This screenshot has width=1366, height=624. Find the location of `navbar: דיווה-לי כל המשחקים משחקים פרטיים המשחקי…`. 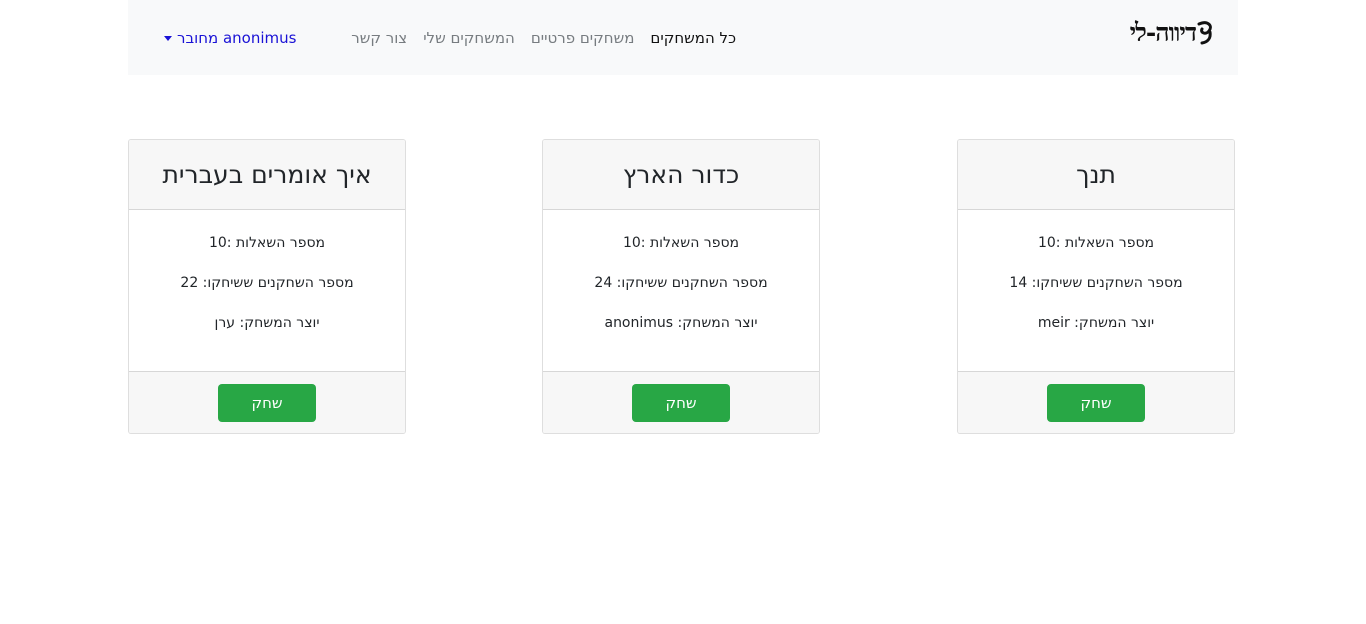

navbar: דיווה-לי כל המשחקים משחקים פרטיים המשחקי… is located at coordinates (683, 37).